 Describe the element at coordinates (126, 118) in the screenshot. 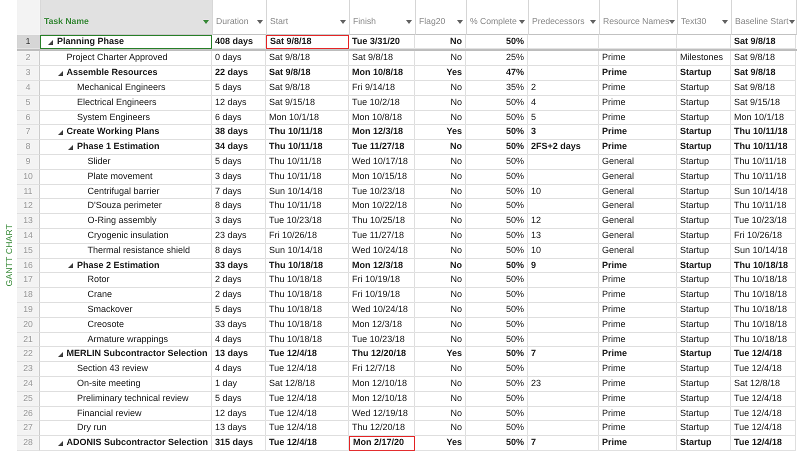

I see `task-cell: System Engineers` at that location.